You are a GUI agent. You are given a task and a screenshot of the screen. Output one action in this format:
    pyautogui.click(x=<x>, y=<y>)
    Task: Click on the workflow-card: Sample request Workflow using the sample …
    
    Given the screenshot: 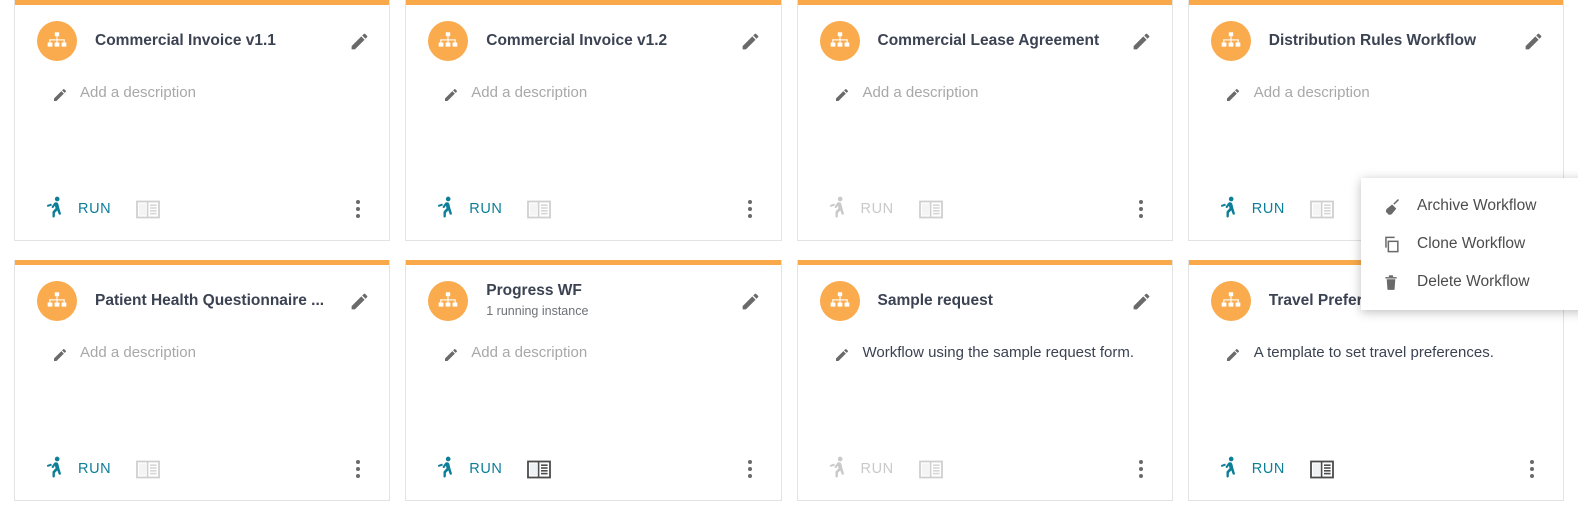 What is the action you would take?
    pyautogui.click(x=984, y=380)
    